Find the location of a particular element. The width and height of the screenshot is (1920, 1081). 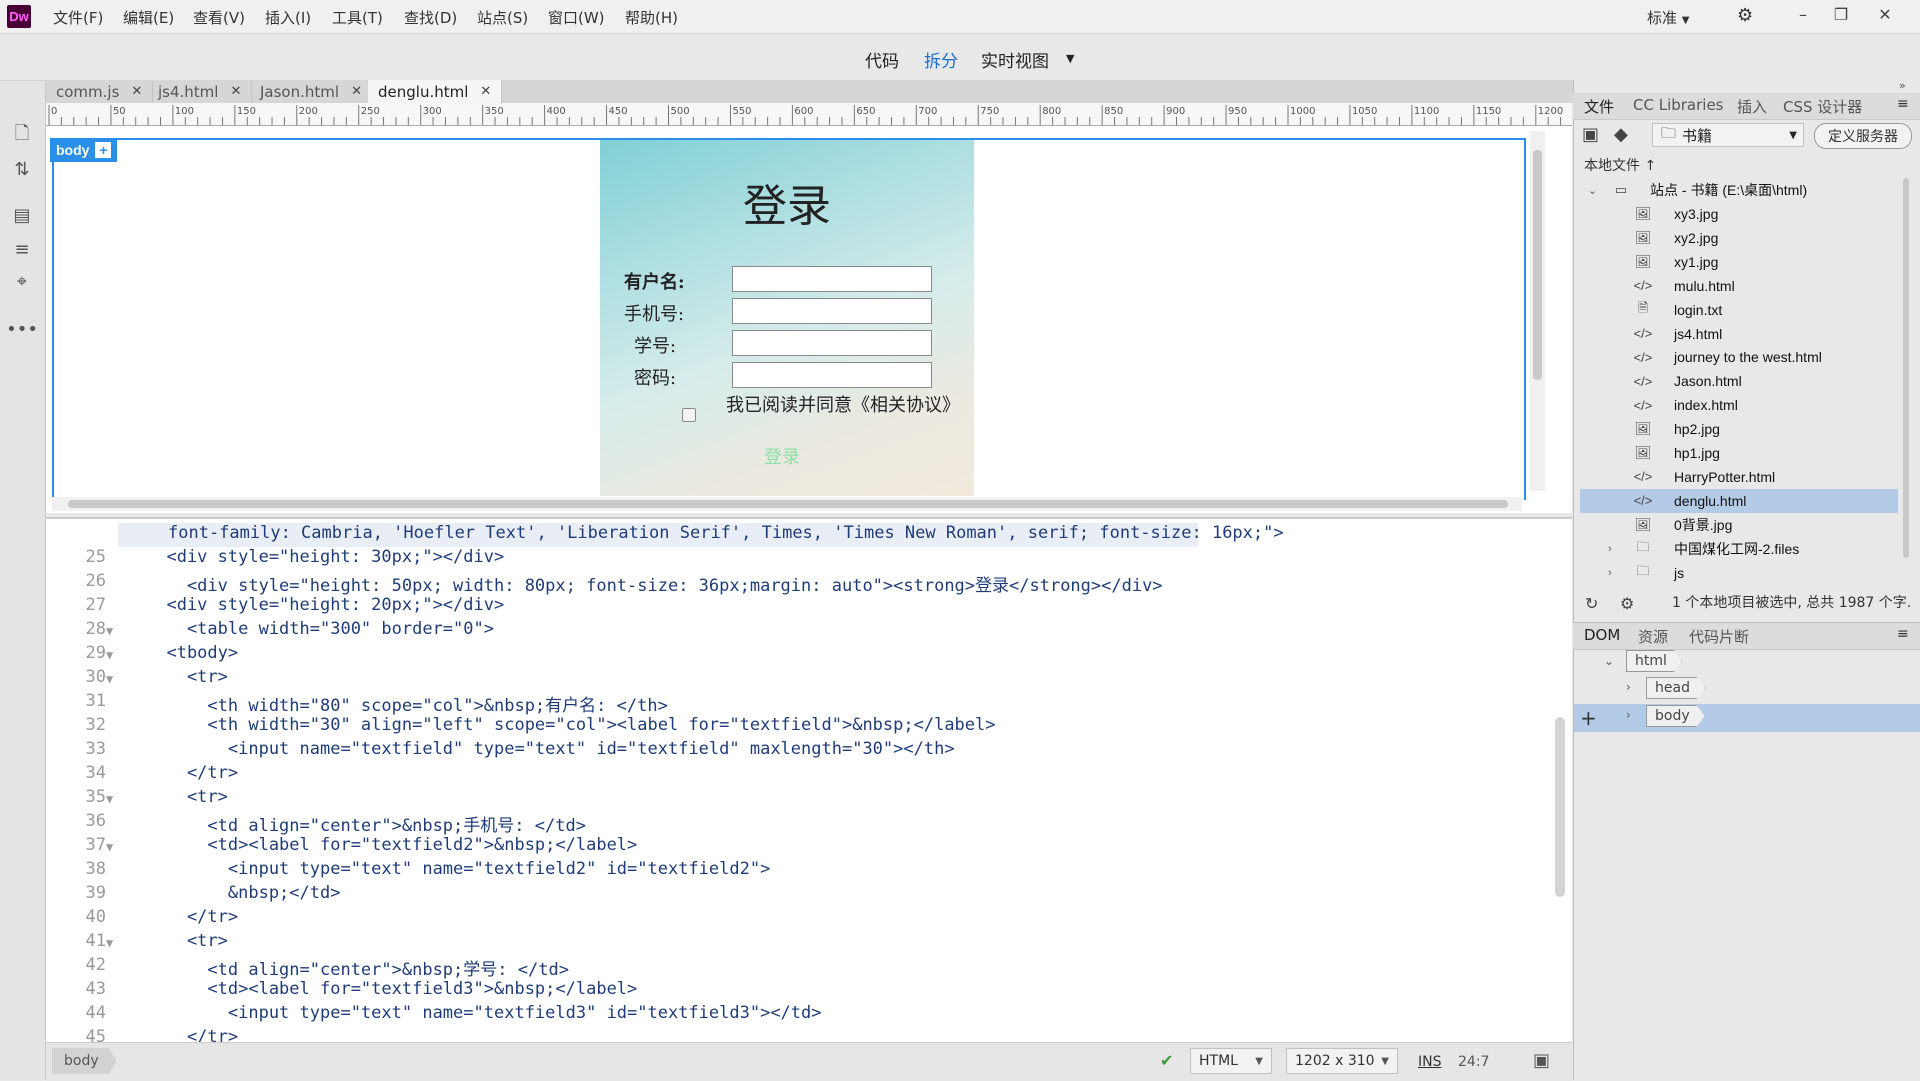

menu-tools: 工具(T) is located at coordinates (357, 17).